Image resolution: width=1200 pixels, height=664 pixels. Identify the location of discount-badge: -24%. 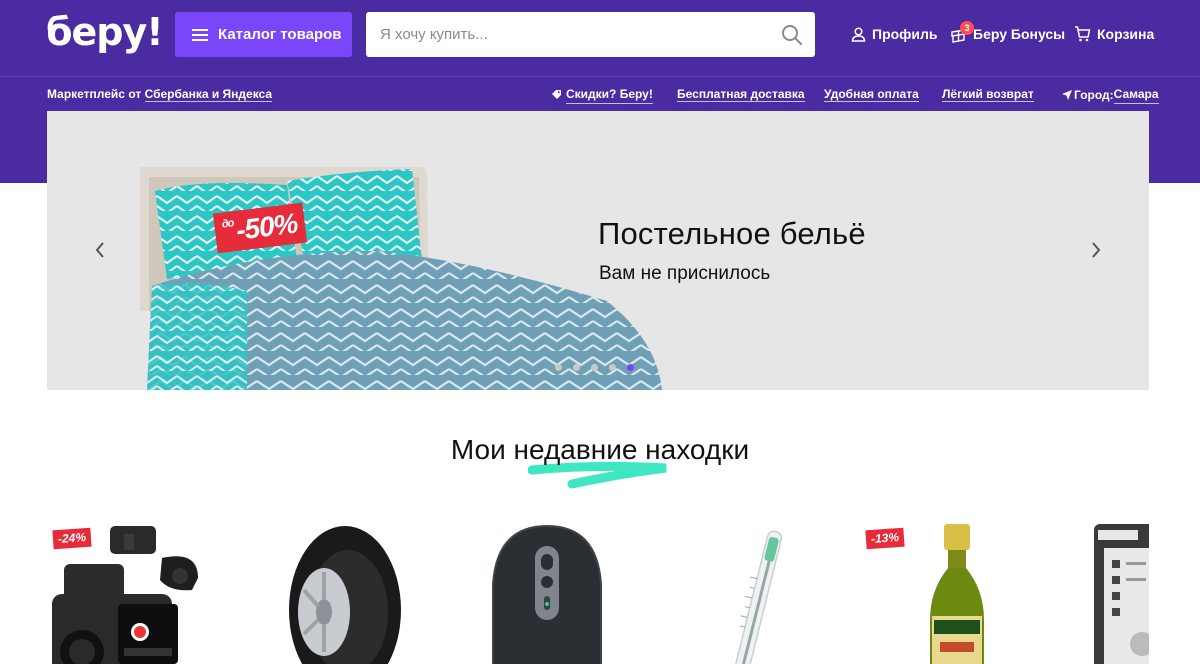
(72, 538).